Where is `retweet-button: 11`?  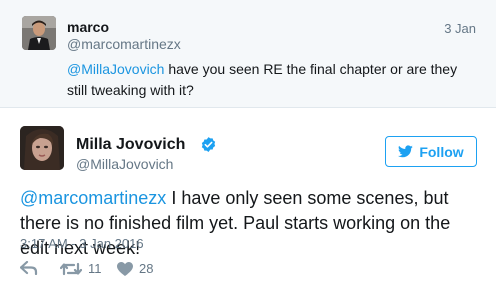
retweet-button: 11 is located at coordinates (81, 268).